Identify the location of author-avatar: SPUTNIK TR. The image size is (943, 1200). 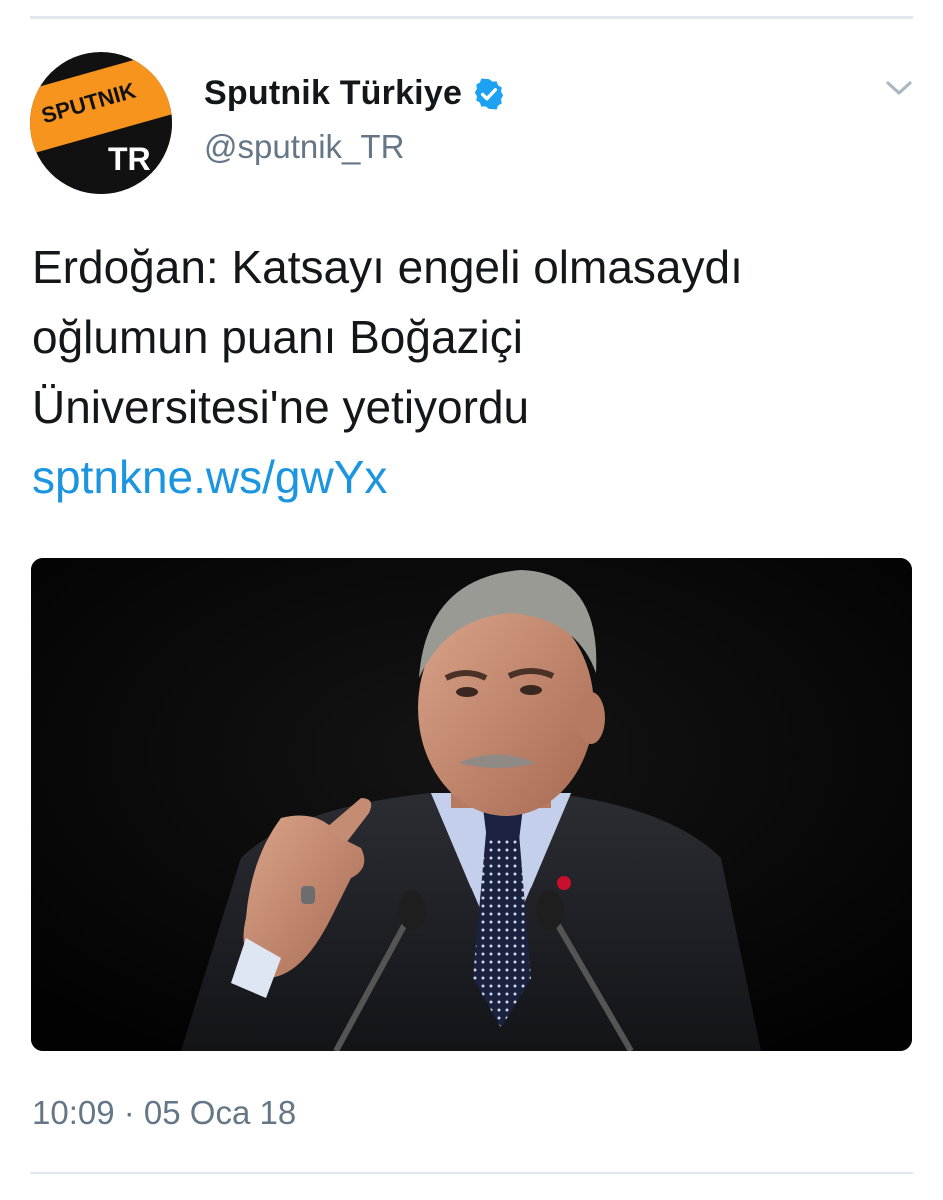
(101, 123).